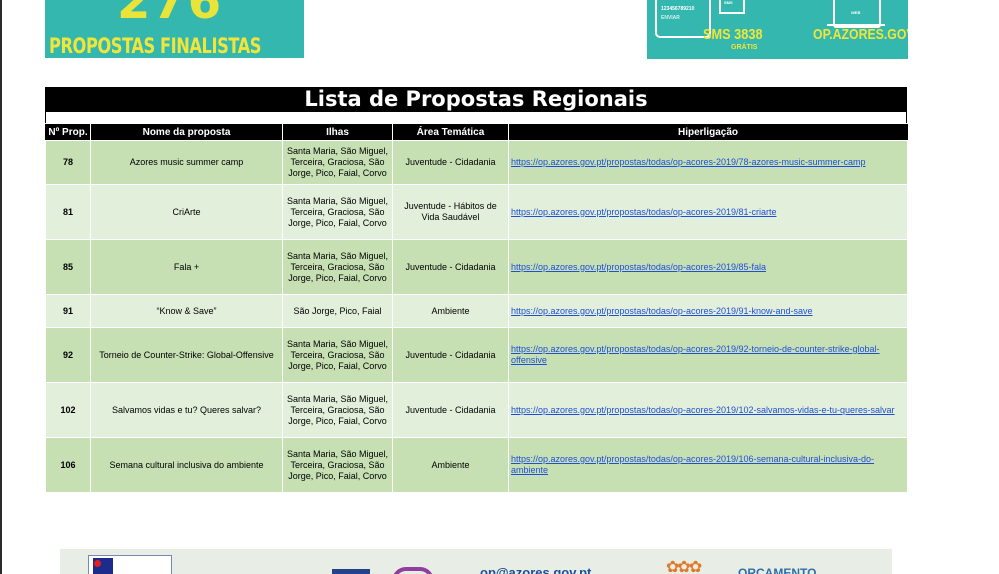 Image resolution: width=999 pixels, height=574 pixels. I want to click on sms-icon: SMS, so click(732, 7).